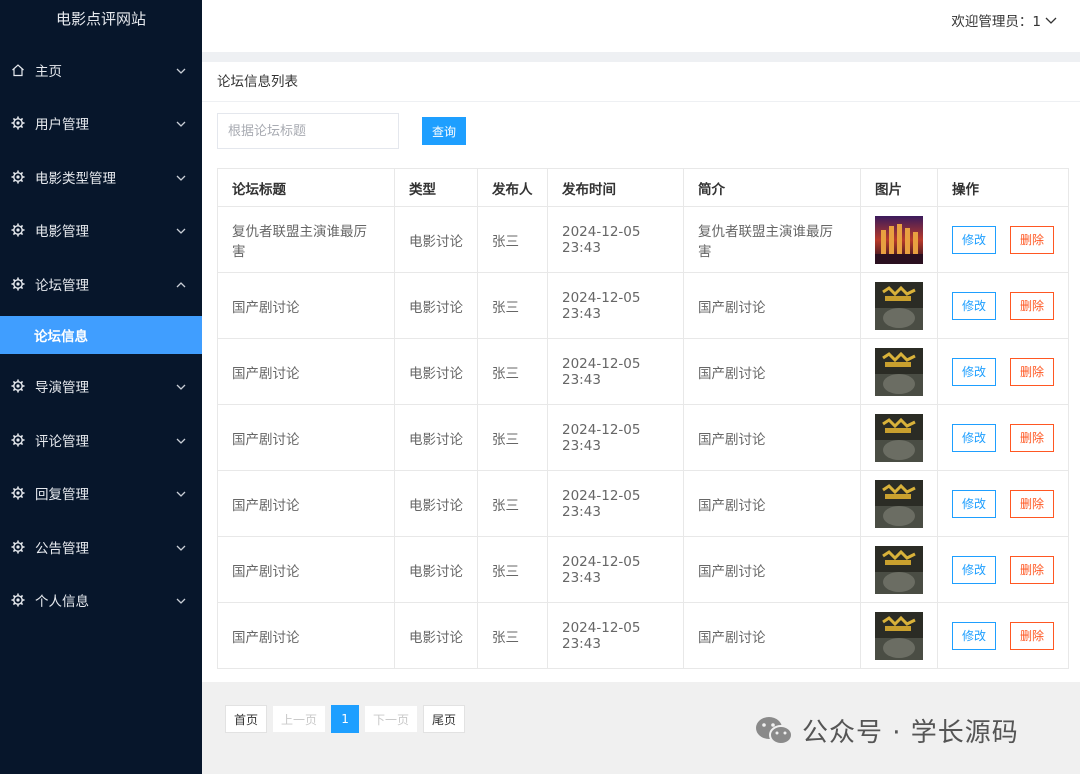 The image size is (1080, 774). I want to click on sidebar-item-label: 电影管理, so click(62, 232).